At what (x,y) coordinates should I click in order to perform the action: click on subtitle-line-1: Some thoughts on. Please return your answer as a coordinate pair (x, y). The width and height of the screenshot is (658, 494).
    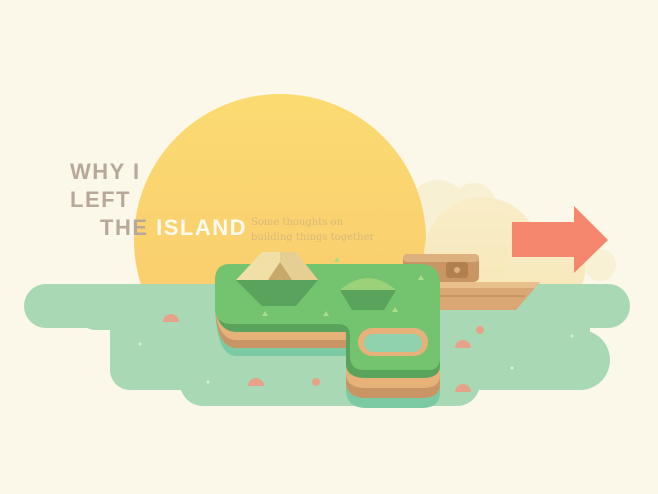
    Looking at the image, I should click on (297, 222).